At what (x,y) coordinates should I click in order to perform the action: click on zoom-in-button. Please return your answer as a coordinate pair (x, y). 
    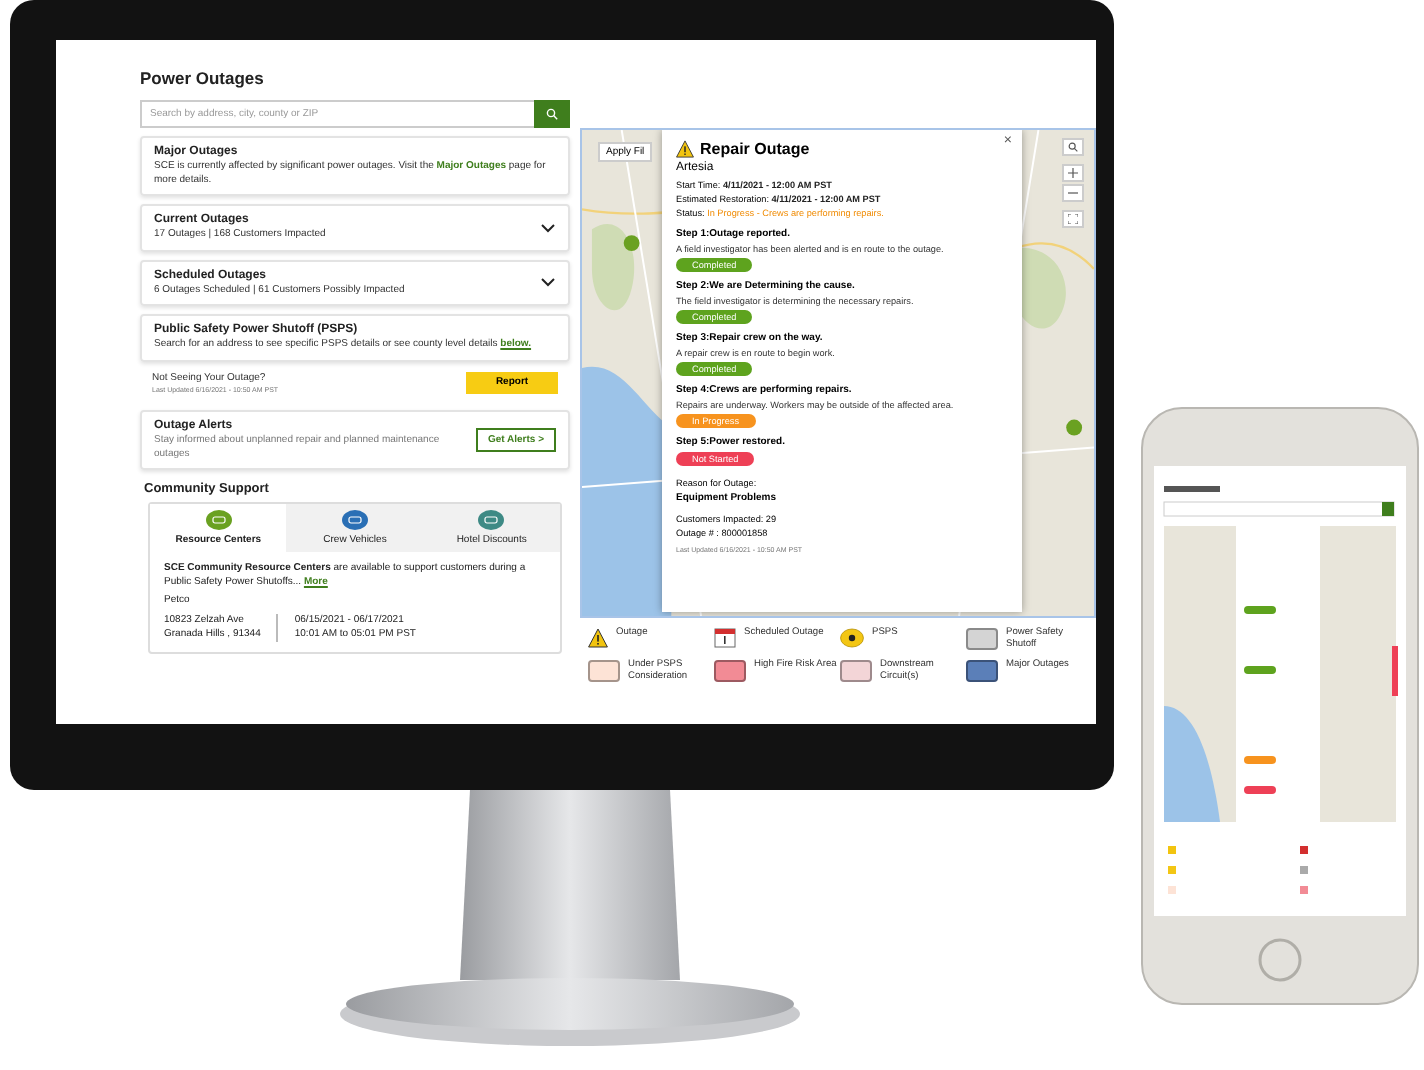
    Looking at the image, I should click on (1073, 173).